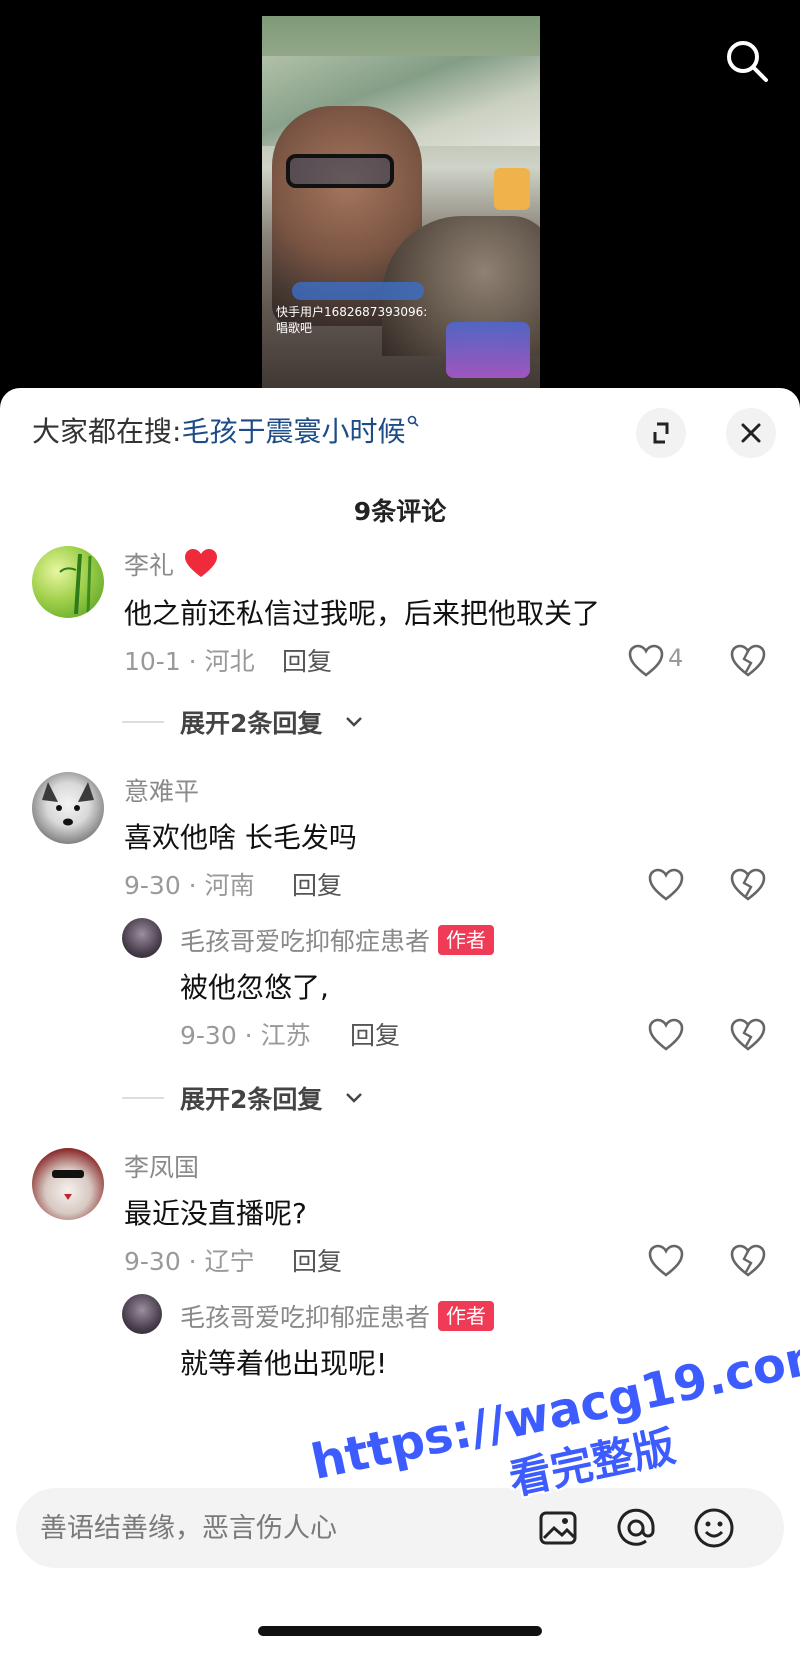 The width and height of the screenshot is (800, 1654). I want to click on comment-input, so click(275, 1528).